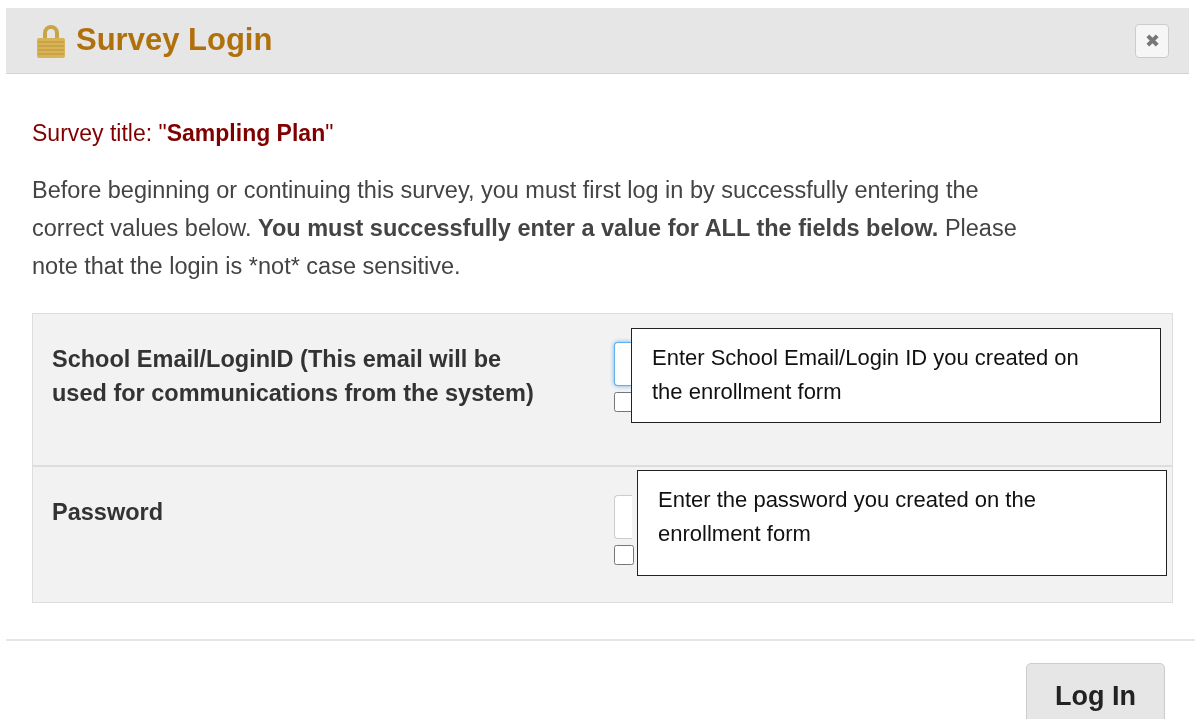 The height and width of the screenshot is (719, 1195). I want to click on callout-note: Enter School Email/Login ID you created on the enrollment form, so click(896, 375).